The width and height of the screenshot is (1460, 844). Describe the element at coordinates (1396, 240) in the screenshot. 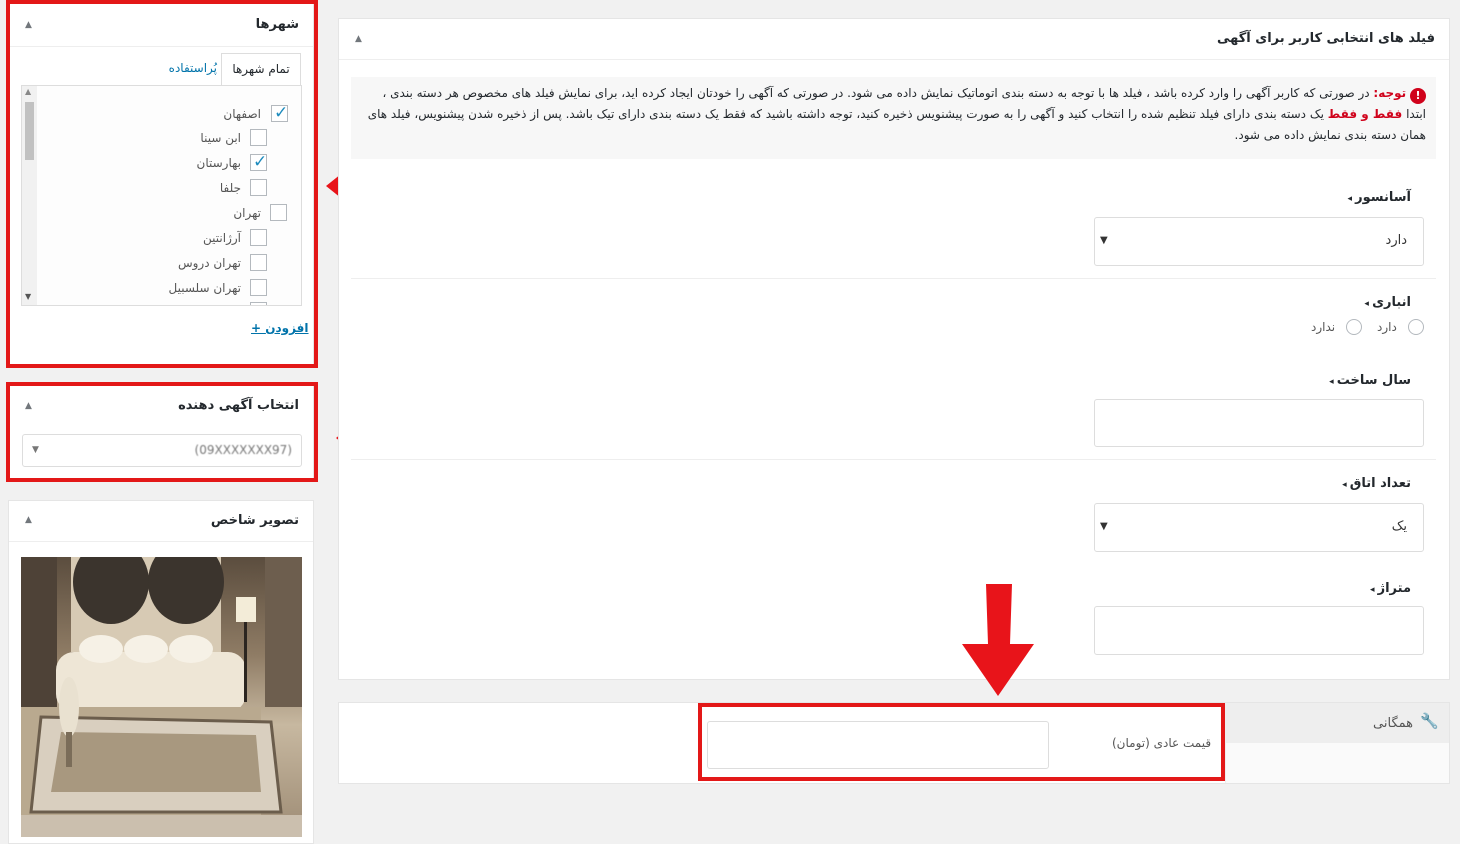

I see `elevator-select-value: دارد` at that location.